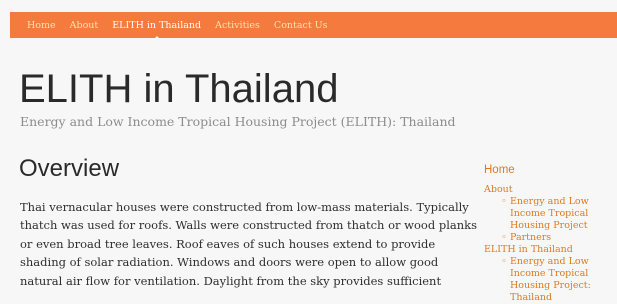 The width and height of the screenshot is (617, 304). What do you see at coordinates (41, 25) in the screenshot?
I see `nav-item-home: Home` at bounding box center [41, 25].